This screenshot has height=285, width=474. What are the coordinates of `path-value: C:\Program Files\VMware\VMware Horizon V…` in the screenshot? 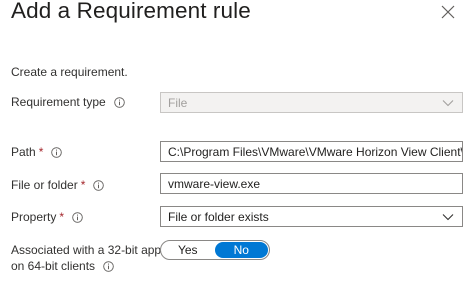 It's located at (315, 151).